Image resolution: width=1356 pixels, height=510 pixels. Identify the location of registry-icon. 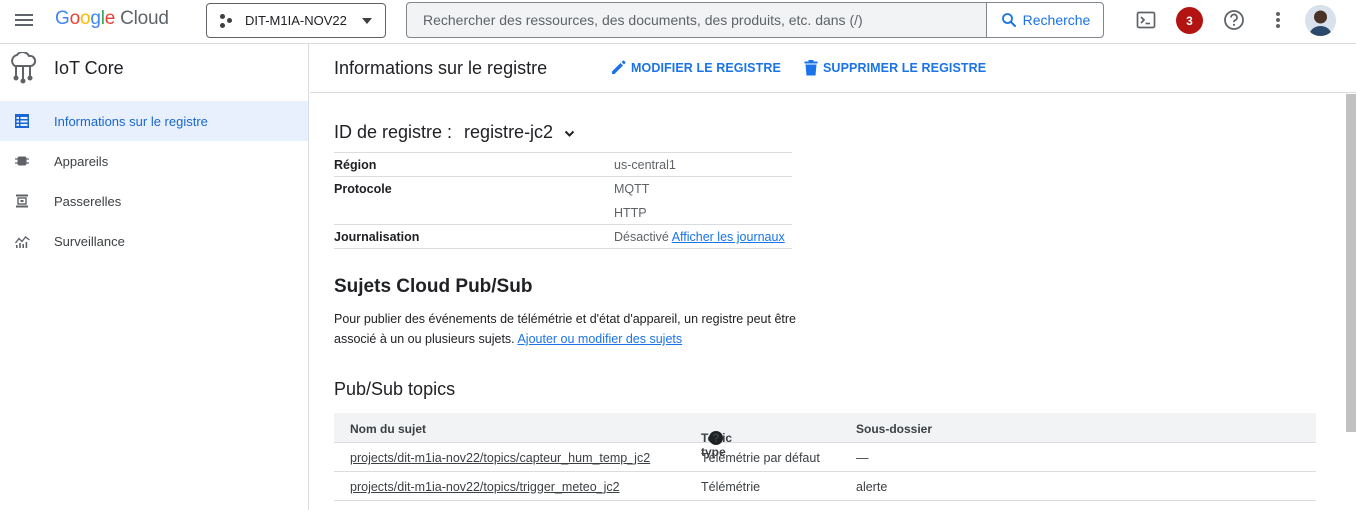
(22, 121).